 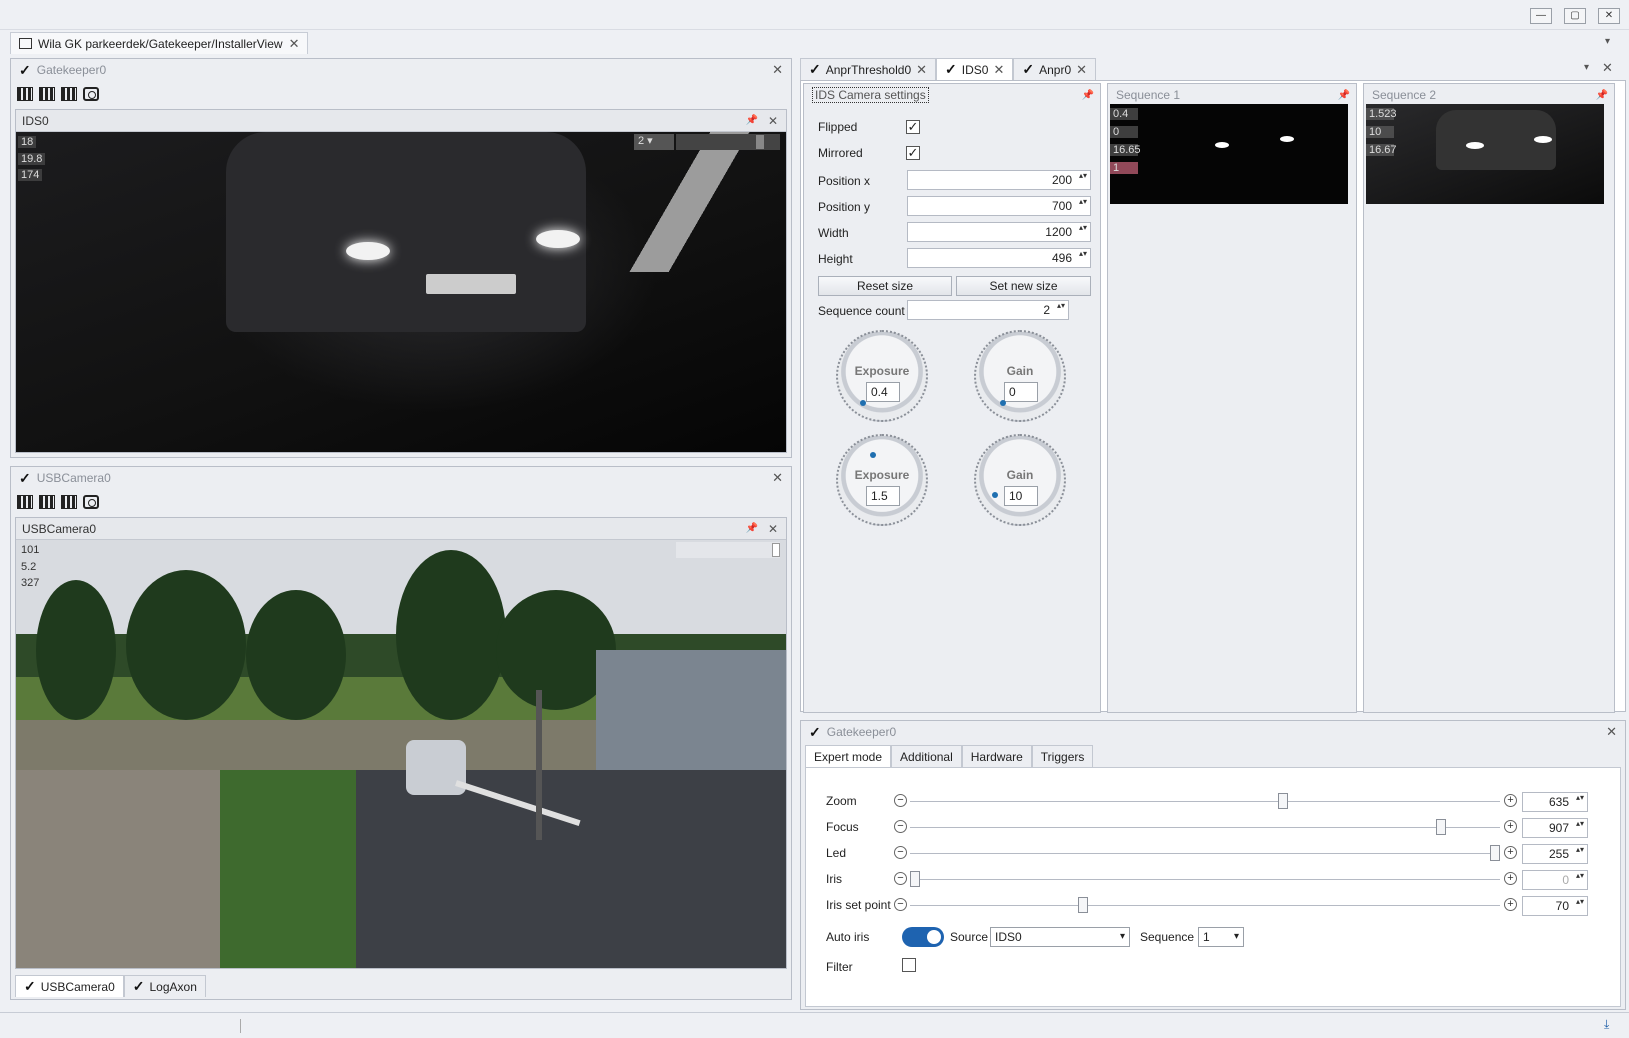 What do you see at coordinates (1021, 392) in the screenshot?
I see `knob-value-input: 0` at bounding box center [1021, 392].